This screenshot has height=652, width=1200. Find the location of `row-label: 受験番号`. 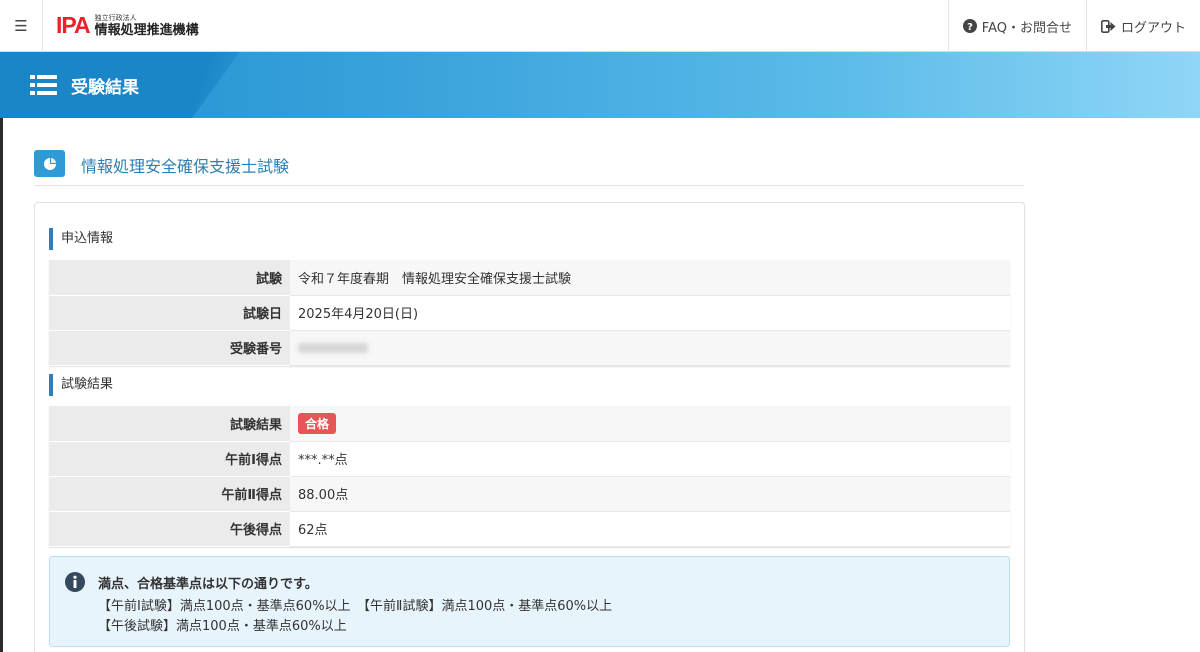

row-label: 受験番号 is located at coordinates (169, 348).